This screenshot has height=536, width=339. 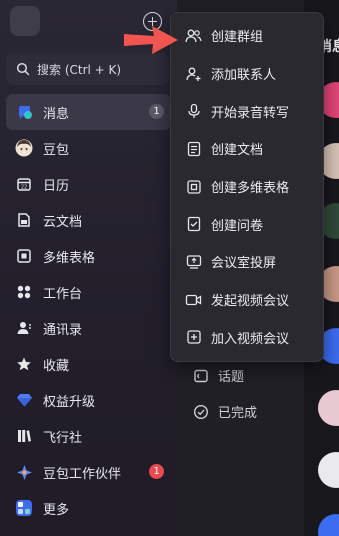 What do you see at coordinates (156, 471) in the screenshot?
I see `notification-badge: 1` at bounding box center [156, 471].